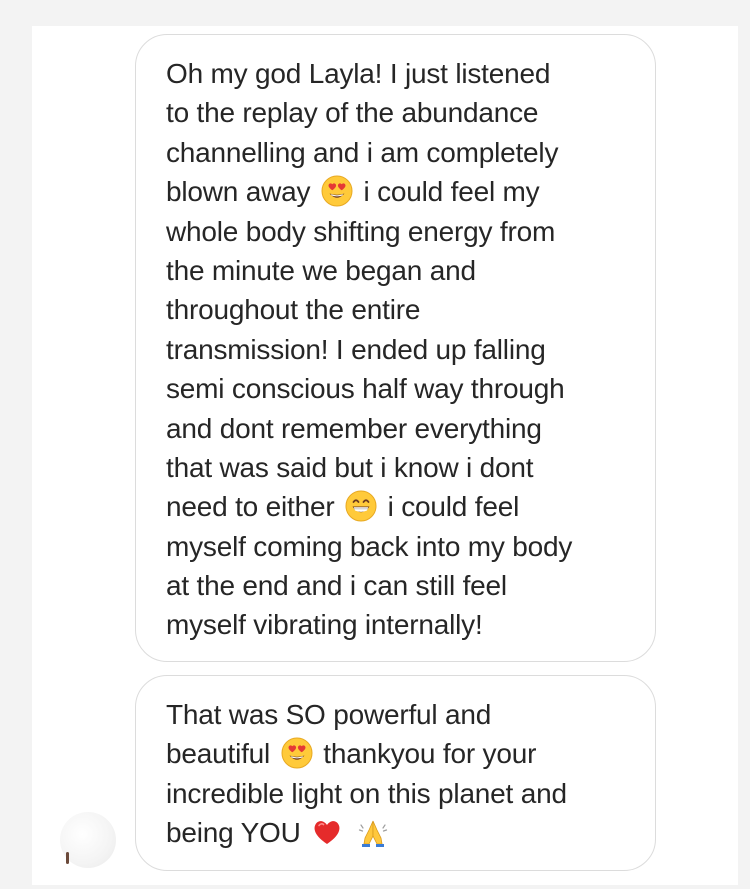  I want to click on message-line-with-emoji: need to either i could feel, so click(410, 506).